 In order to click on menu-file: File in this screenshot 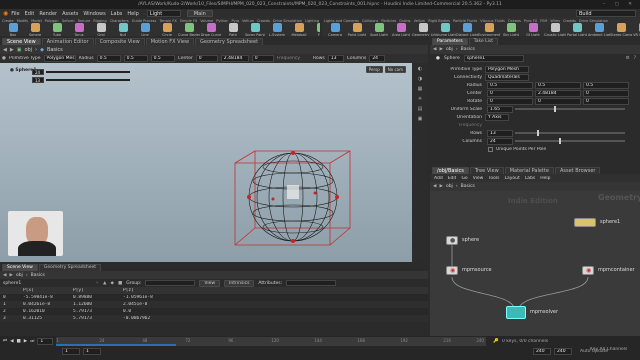, I will do `click(15, 14)`.